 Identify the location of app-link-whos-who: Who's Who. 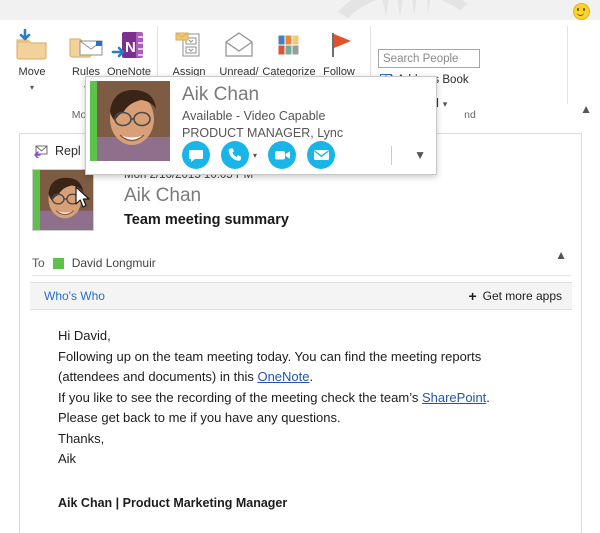
(74, 296).